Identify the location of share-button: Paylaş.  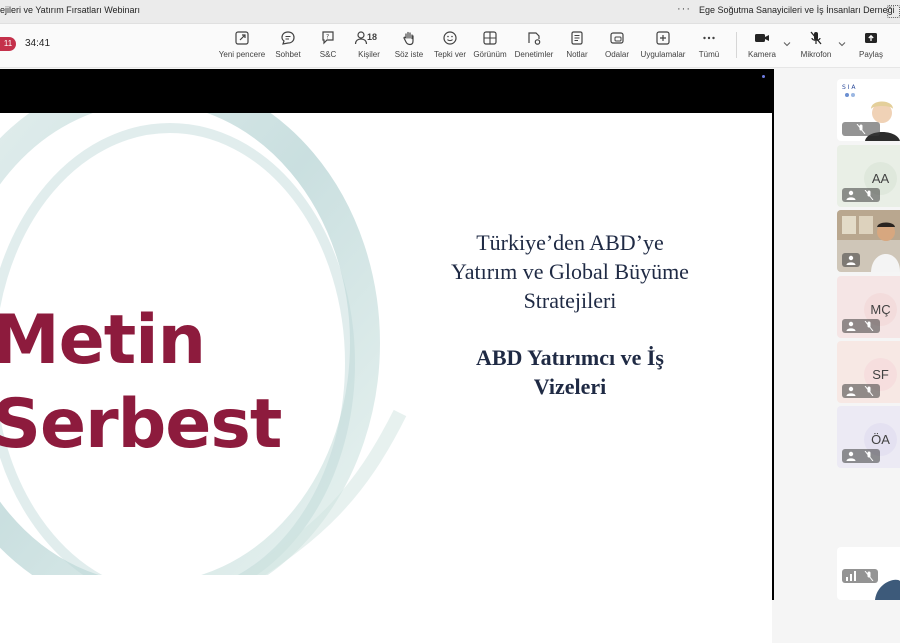
(871, 47).